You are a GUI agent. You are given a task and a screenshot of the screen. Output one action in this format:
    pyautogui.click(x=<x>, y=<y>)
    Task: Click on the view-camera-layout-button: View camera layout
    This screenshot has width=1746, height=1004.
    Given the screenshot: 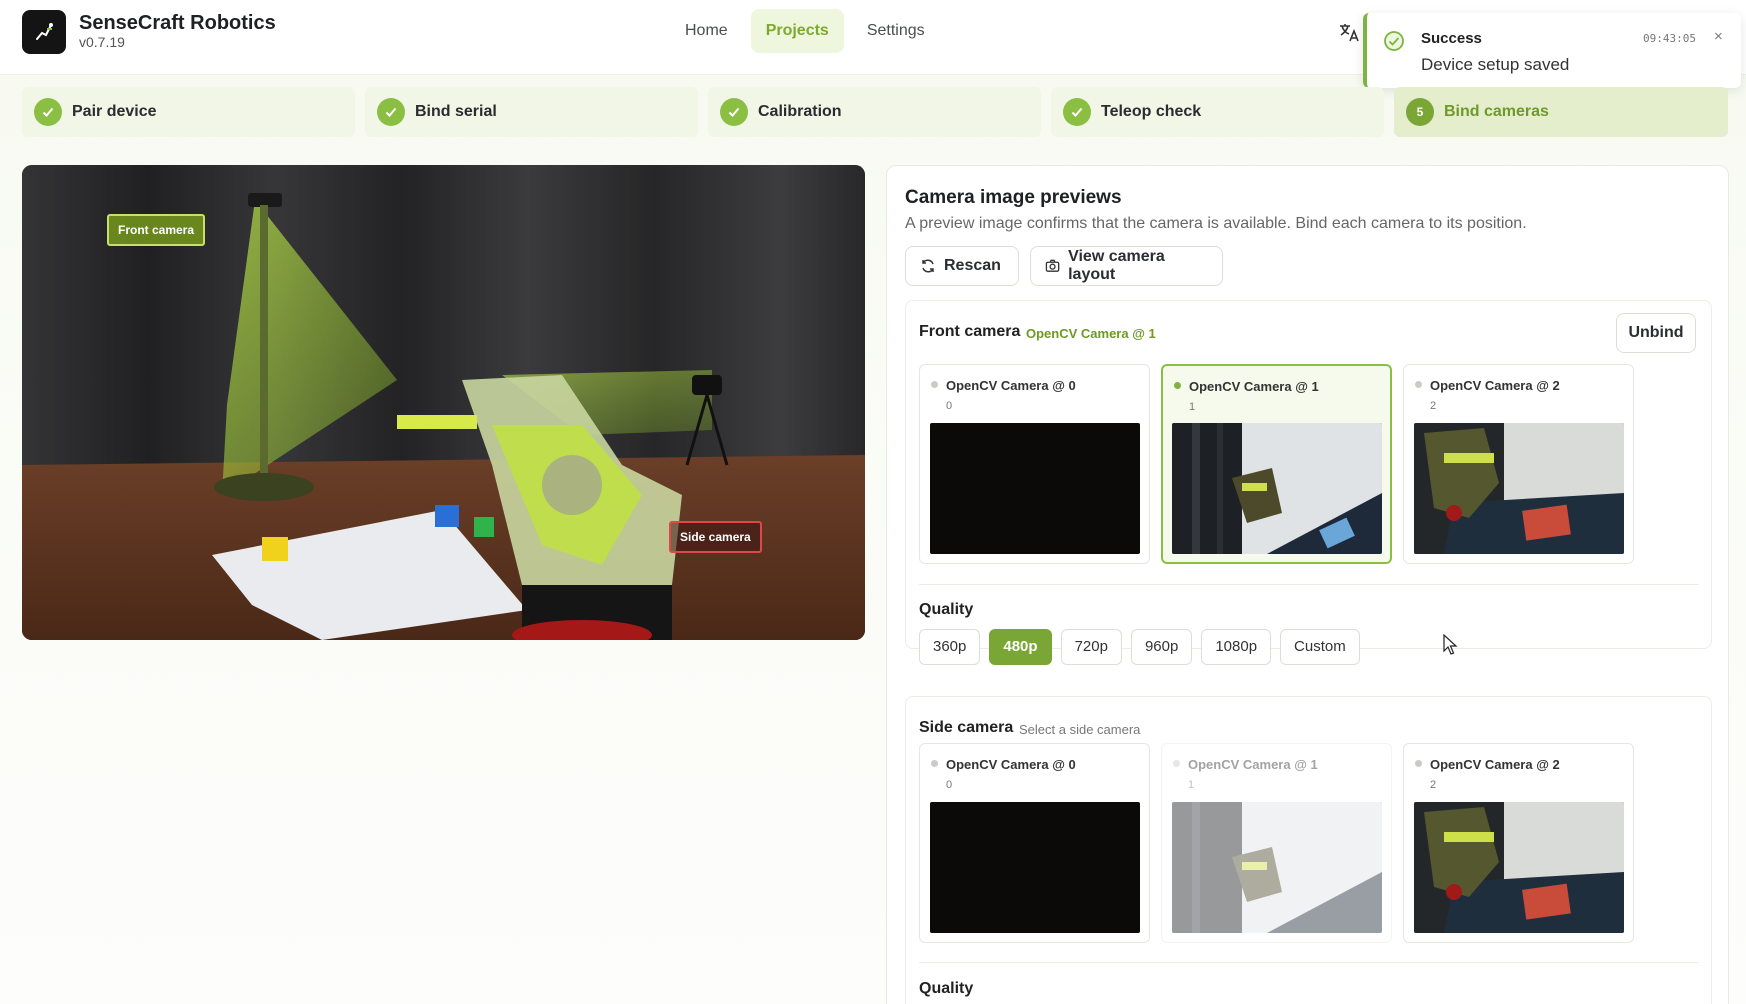 What is the action you would take?
    pyautogui.click(x=1126, y=266)
    